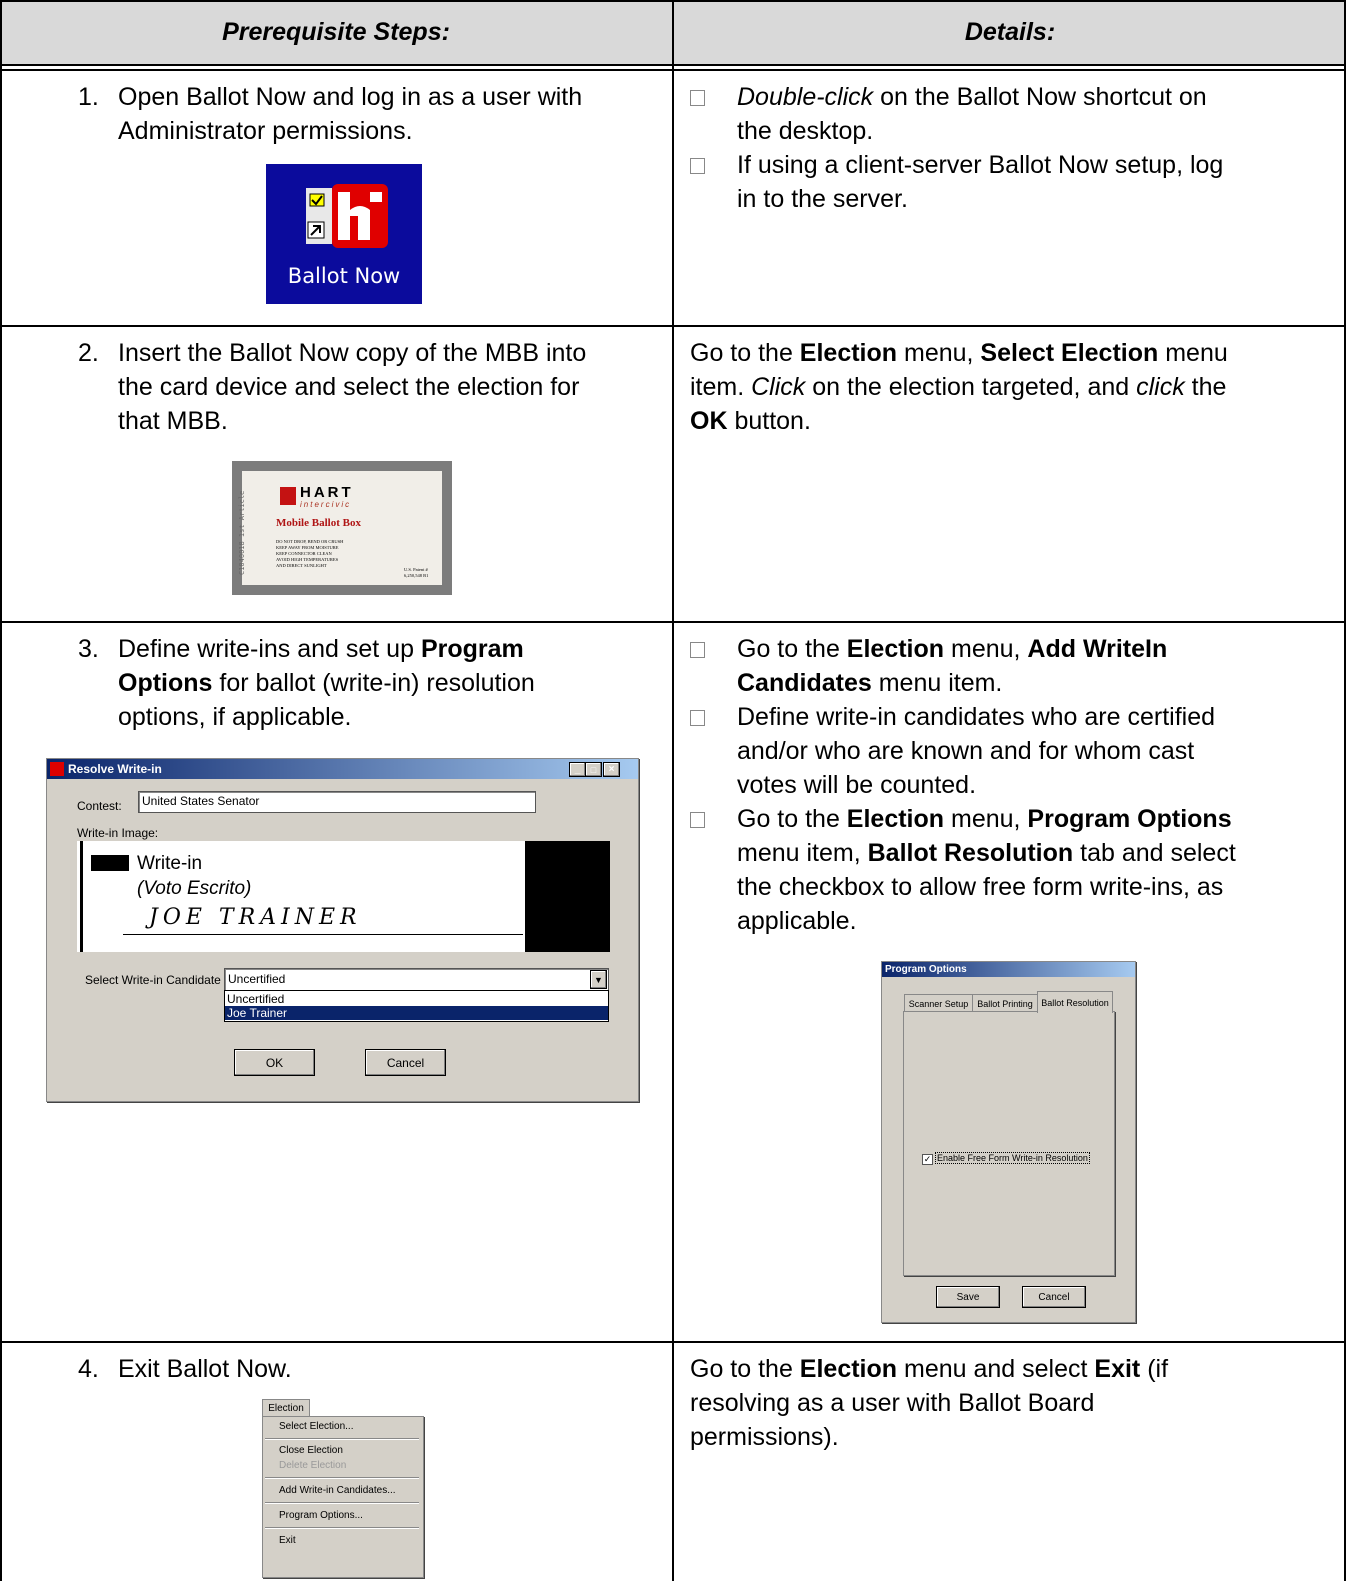 The height and width of the screenshot is (1581, 1347). Describe the element at coordinates (797, 921) in the screenshot. I see `detail-line: applicable.` at that location.